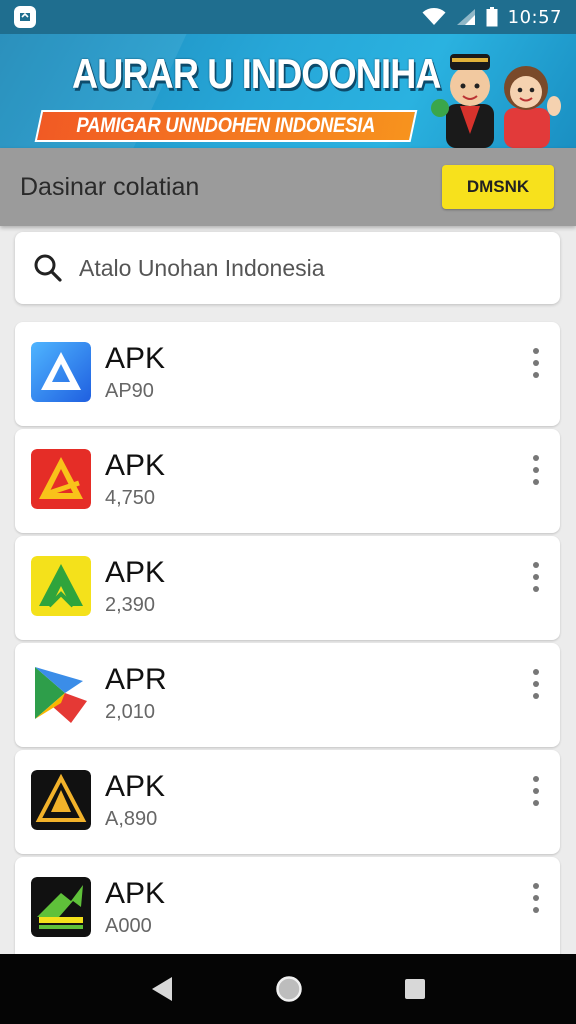  Describe the element at coordinates (61, 479) in the screenshot. I see `red-triangle-app-icon` at that location.